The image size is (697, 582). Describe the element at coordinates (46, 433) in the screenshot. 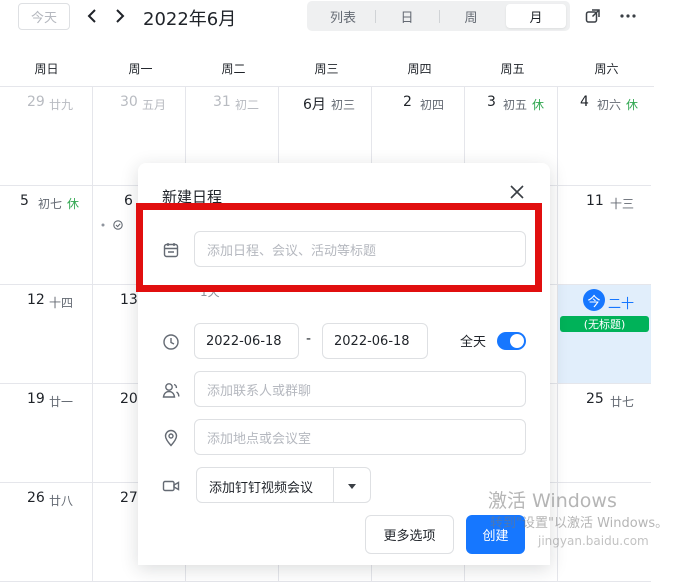

I see `day-cell: 19 廿一` at that location.